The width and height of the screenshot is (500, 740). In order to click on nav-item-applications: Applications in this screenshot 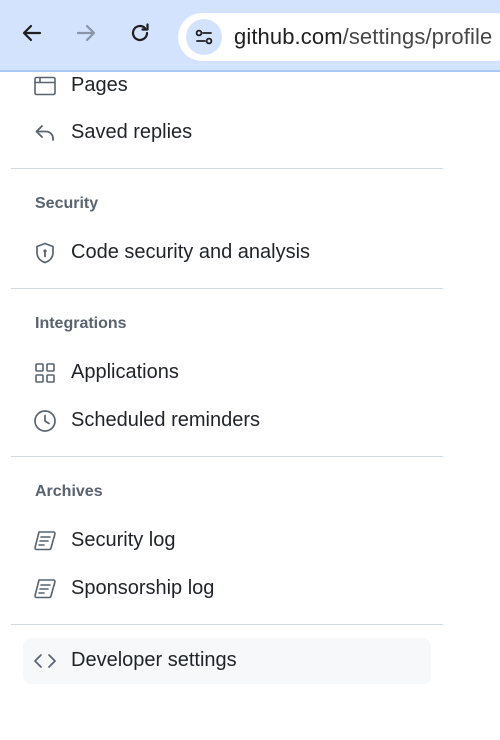, I will do `click(227, 373)`.